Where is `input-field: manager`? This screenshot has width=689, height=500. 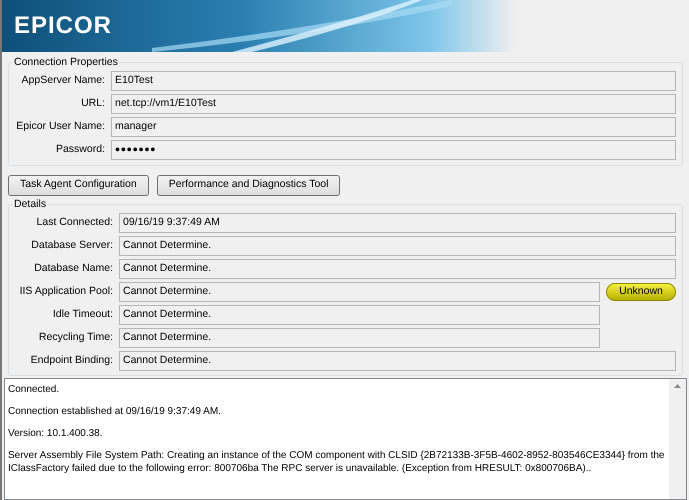
input-field: manager is located at coordinates (393, 126).